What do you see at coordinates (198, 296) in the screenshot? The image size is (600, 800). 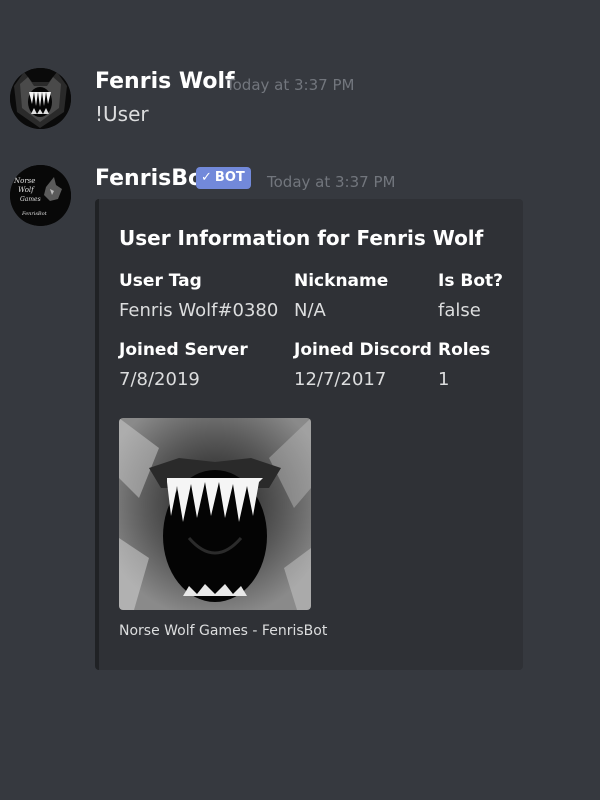 I see `field-user-tag: User Tag Fenris Wolf#0380` at bounding box center [198, 296].